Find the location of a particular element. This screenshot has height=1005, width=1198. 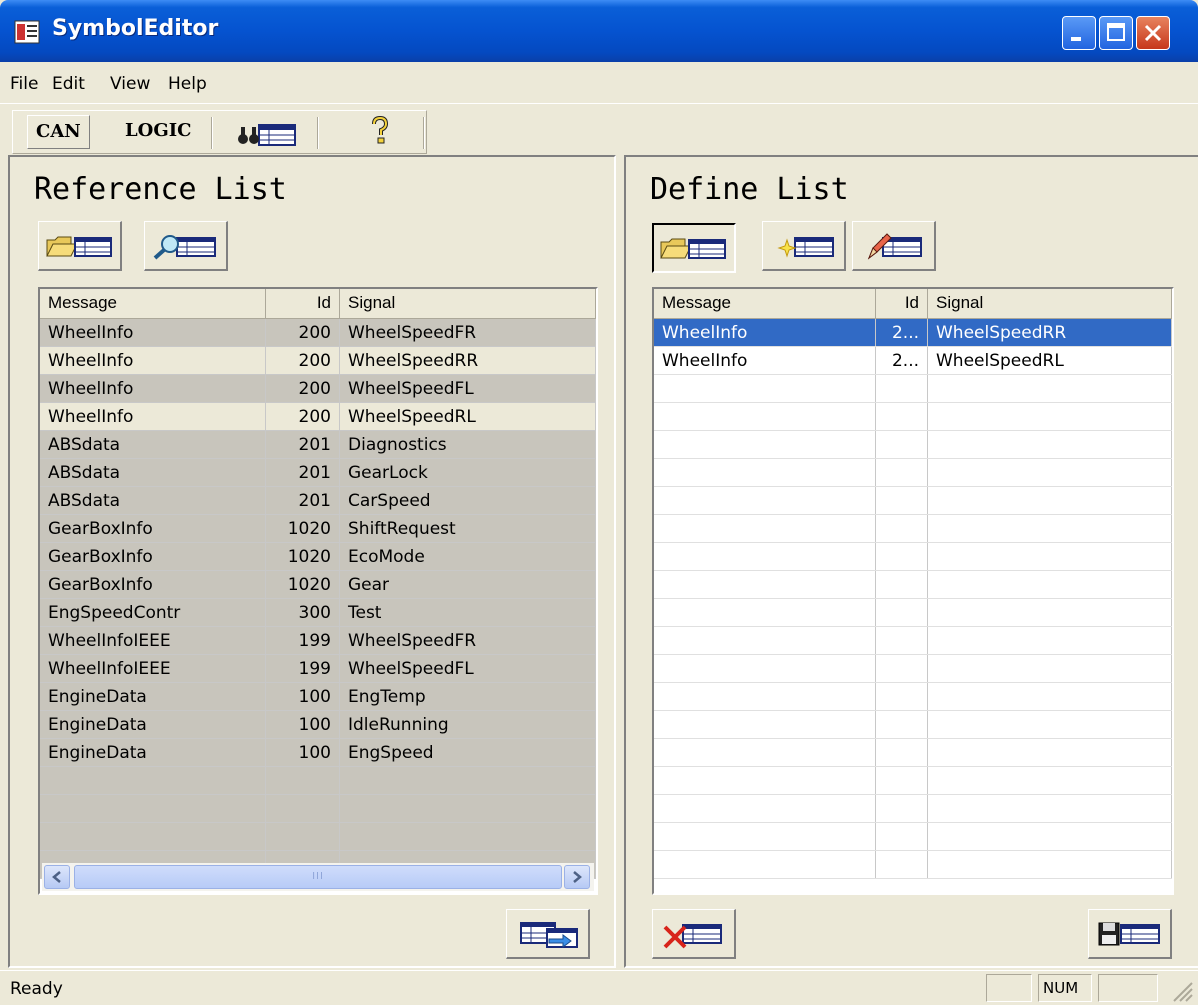

signal-cell: EngTemp is located at coordinates (468, 696).